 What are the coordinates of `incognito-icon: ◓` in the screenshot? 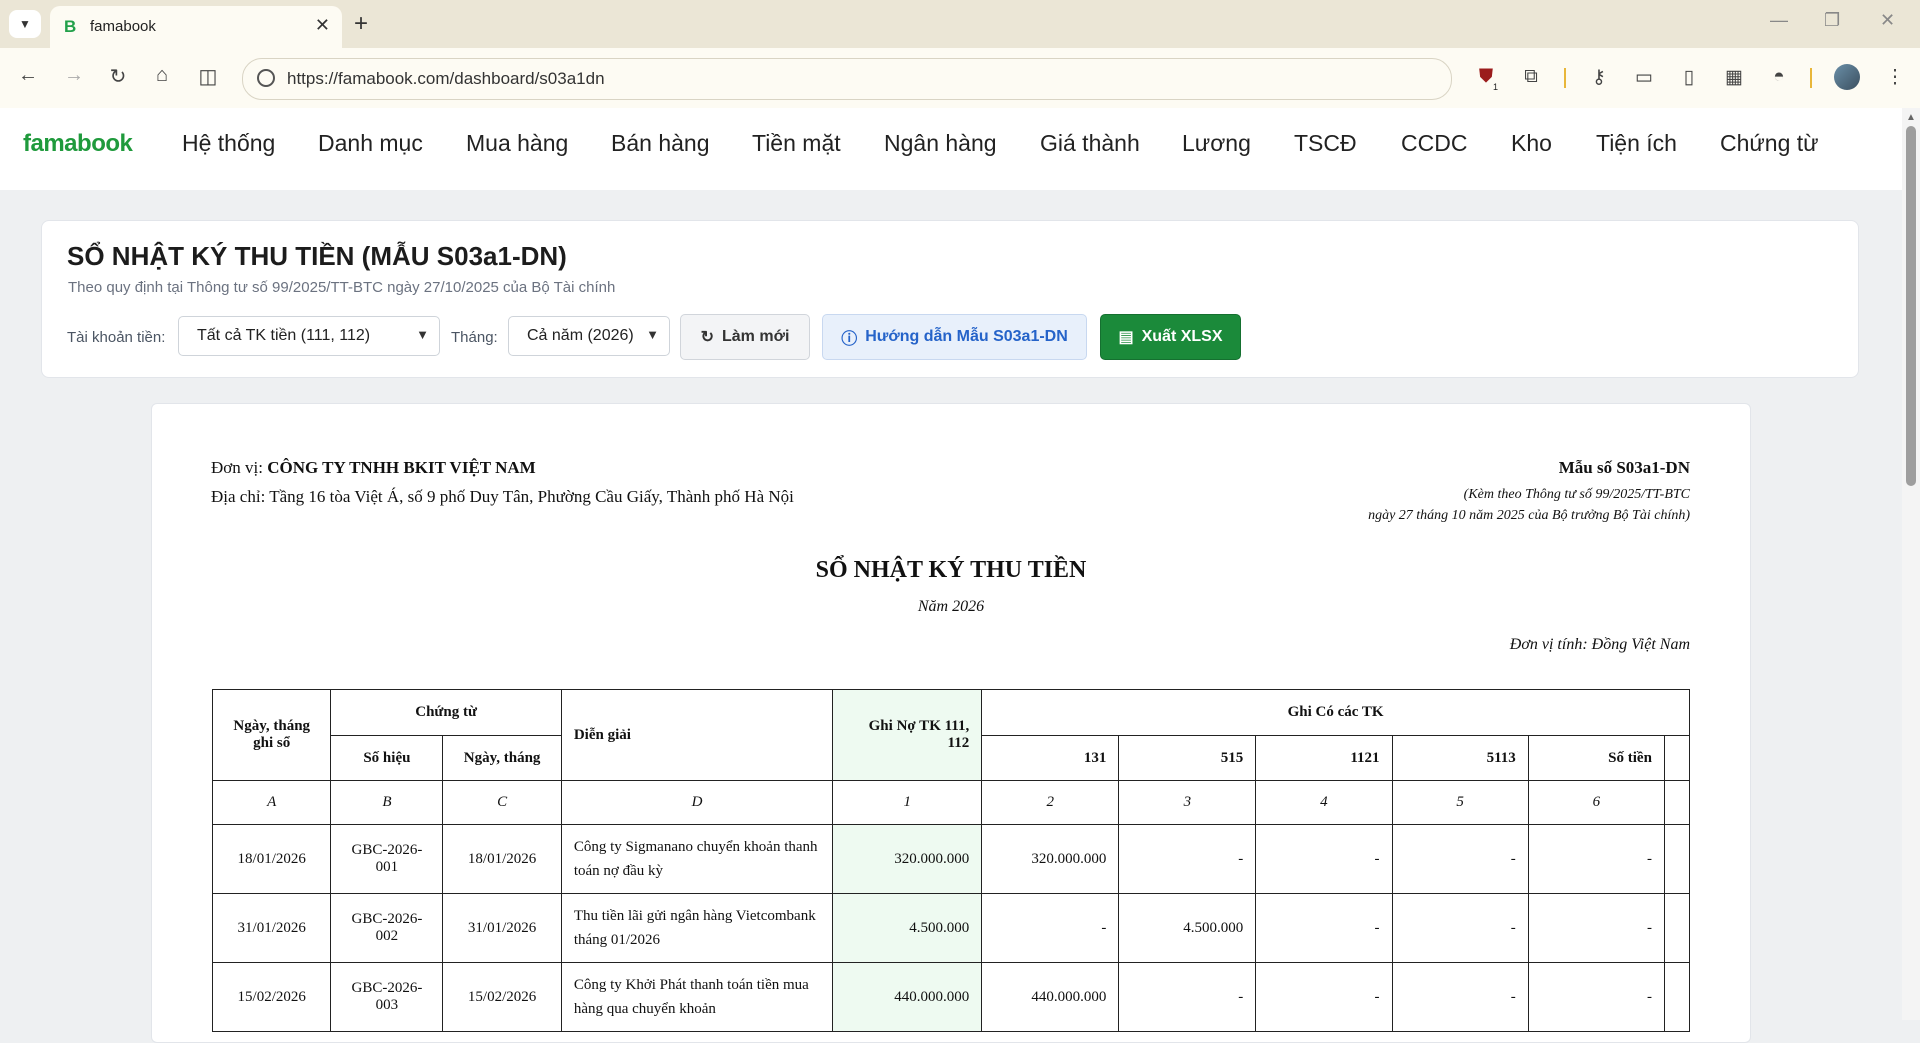 It's located at (1779, 77).